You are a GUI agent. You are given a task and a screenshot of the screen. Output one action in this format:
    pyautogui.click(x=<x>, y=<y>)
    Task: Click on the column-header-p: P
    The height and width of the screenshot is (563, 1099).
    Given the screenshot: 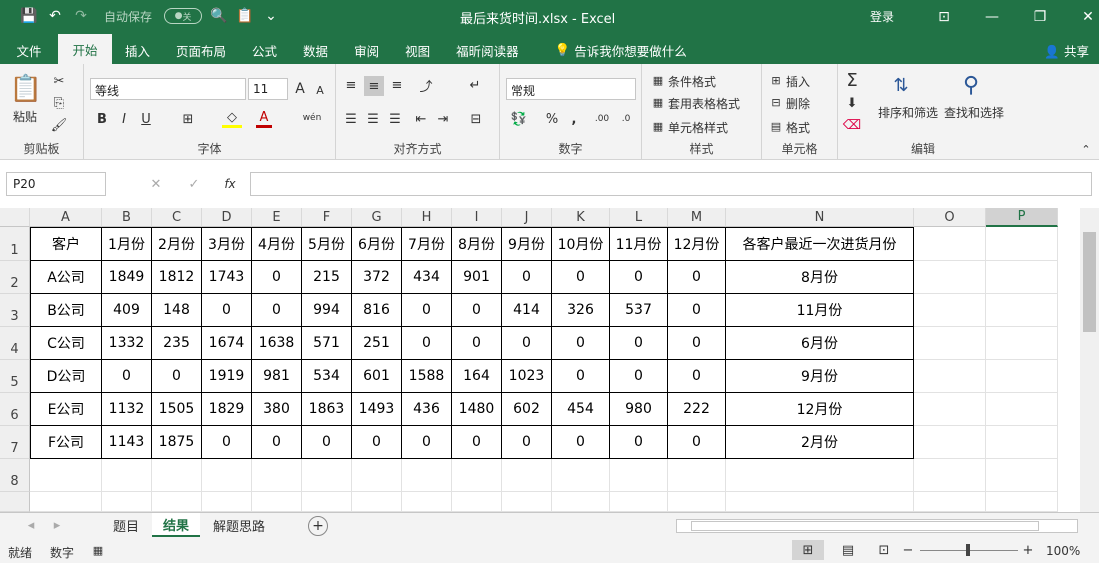 What is the action you would take?
    pyautogui.click(x=1022, y=217)
    